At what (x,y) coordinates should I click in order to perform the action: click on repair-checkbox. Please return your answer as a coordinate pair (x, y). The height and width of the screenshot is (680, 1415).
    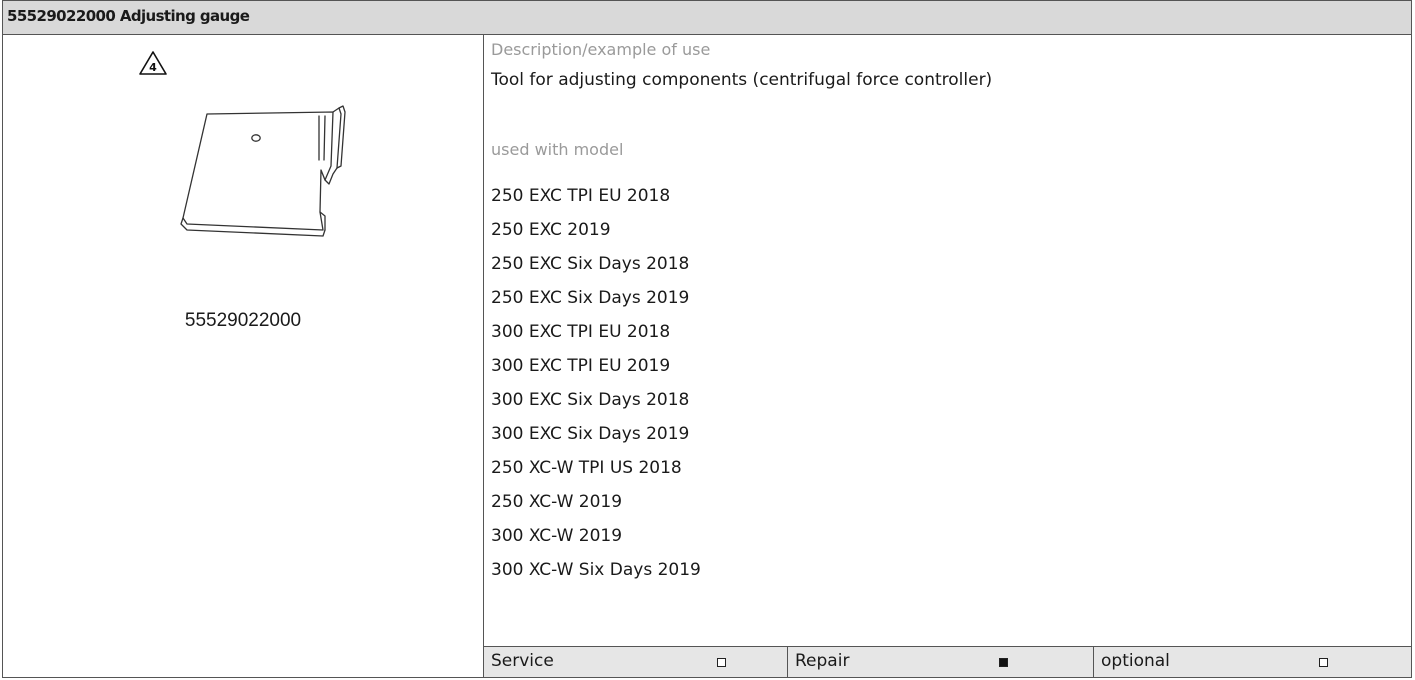
    Looking at the image, I should click on (1003, 662).